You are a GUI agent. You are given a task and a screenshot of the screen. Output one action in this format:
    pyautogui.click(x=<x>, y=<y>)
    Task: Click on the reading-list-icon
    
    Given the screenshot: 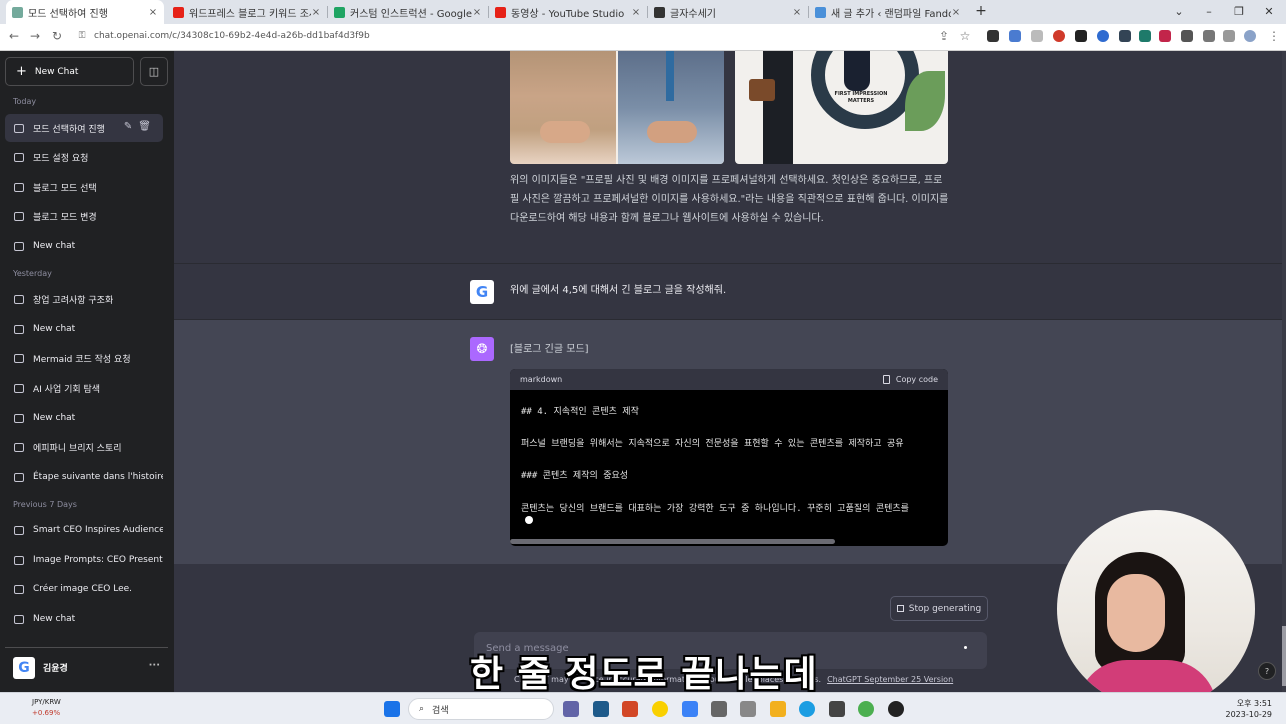 What is the action you would take?
    pyautogui.click(x=1209, y=36)
    